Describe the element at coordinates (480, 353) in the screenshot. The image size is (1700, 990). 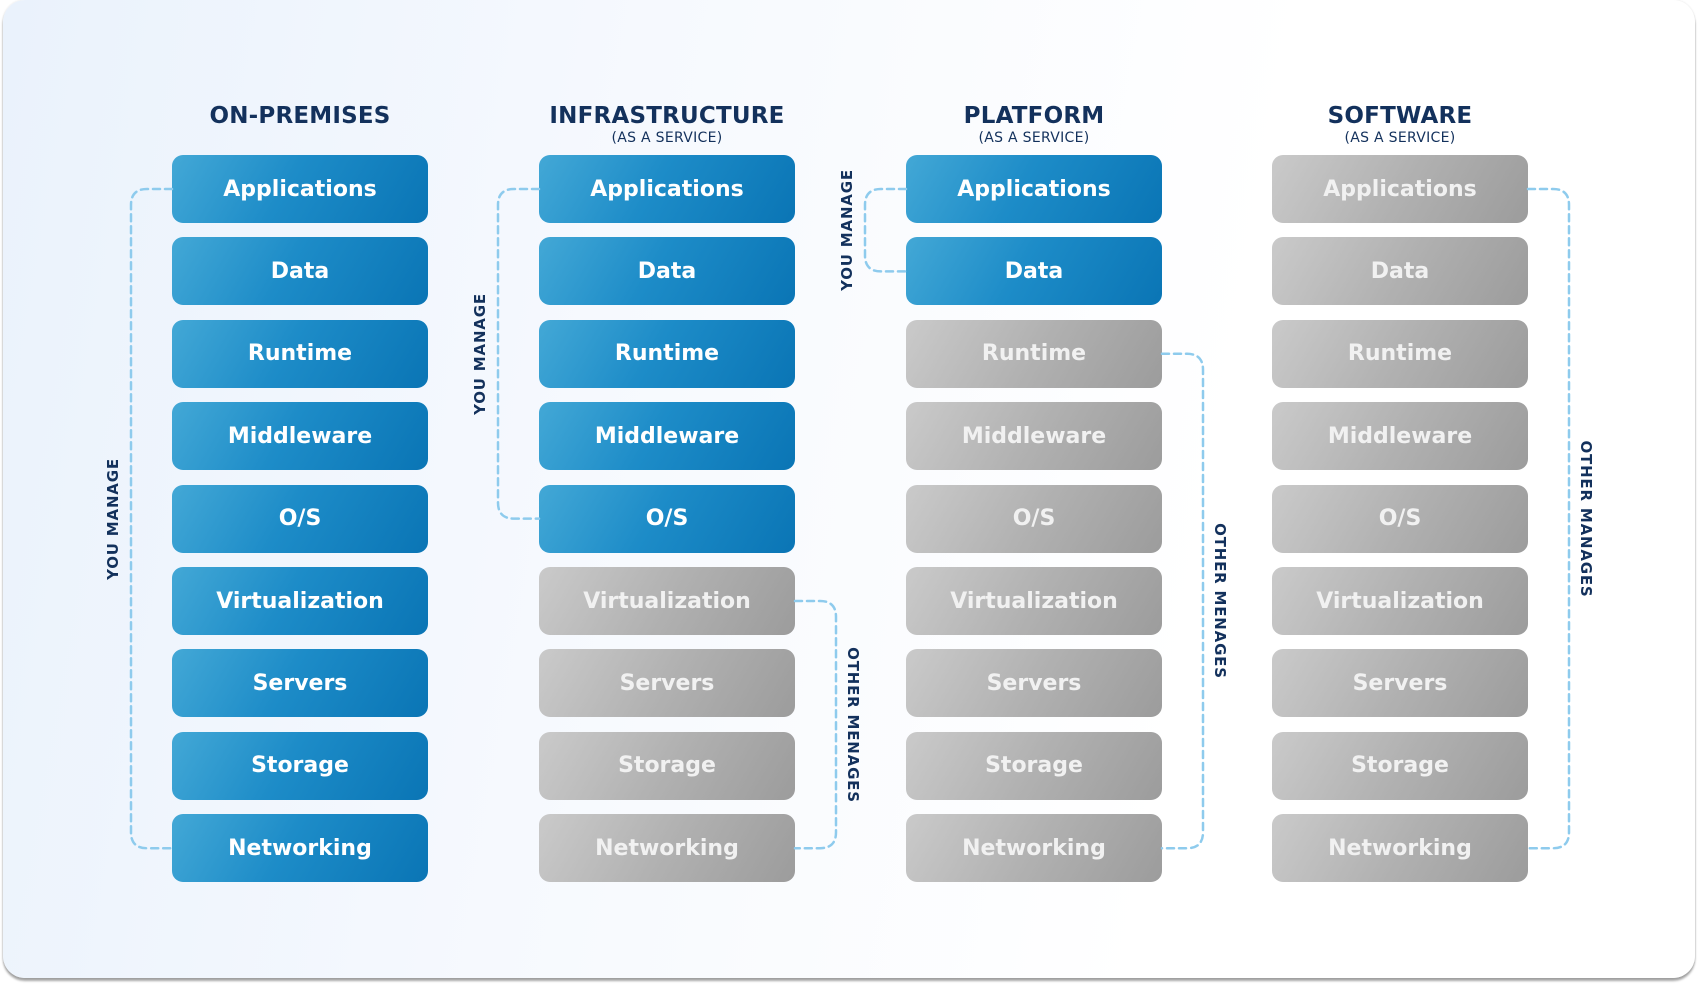
I see `bracket-label-iaas-left: YOU MANAGE` at that location.